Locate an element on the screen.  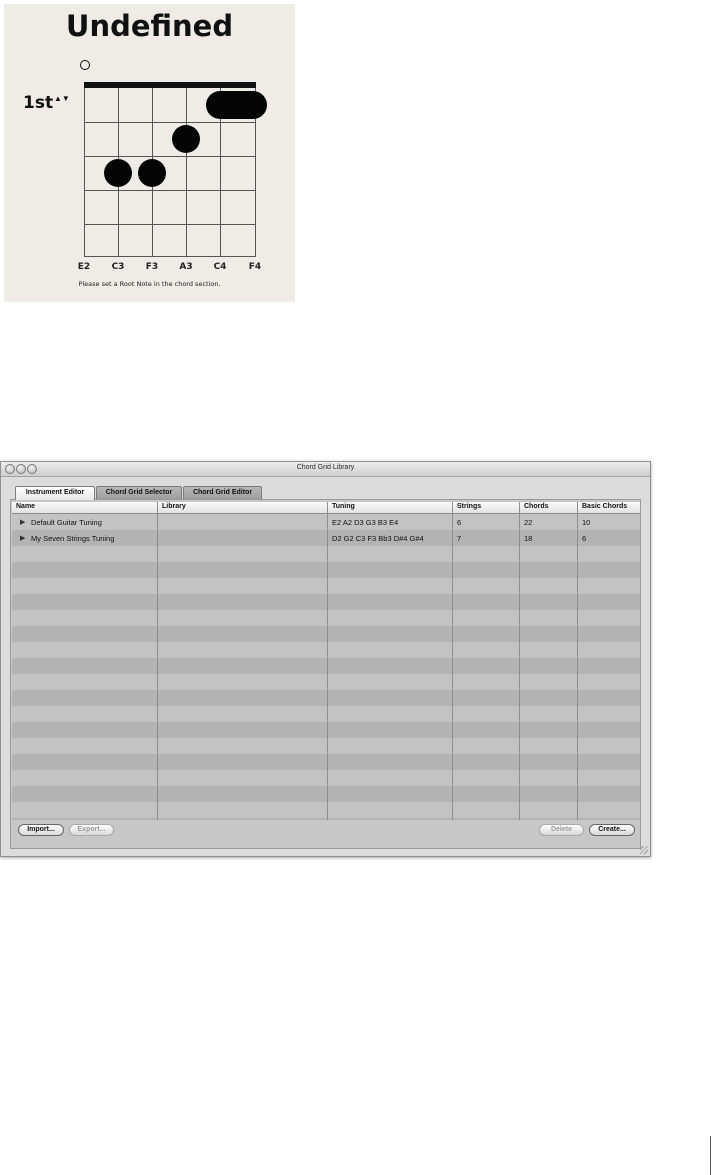
page-margin-rule is located at coordinates (710, 1155).